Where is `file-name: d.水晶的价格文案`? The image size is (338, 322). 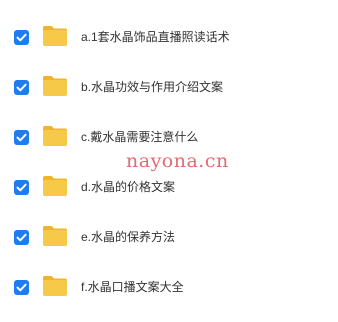
file-name: d.水晶的价格文案 is located at coordinates (128, 187).